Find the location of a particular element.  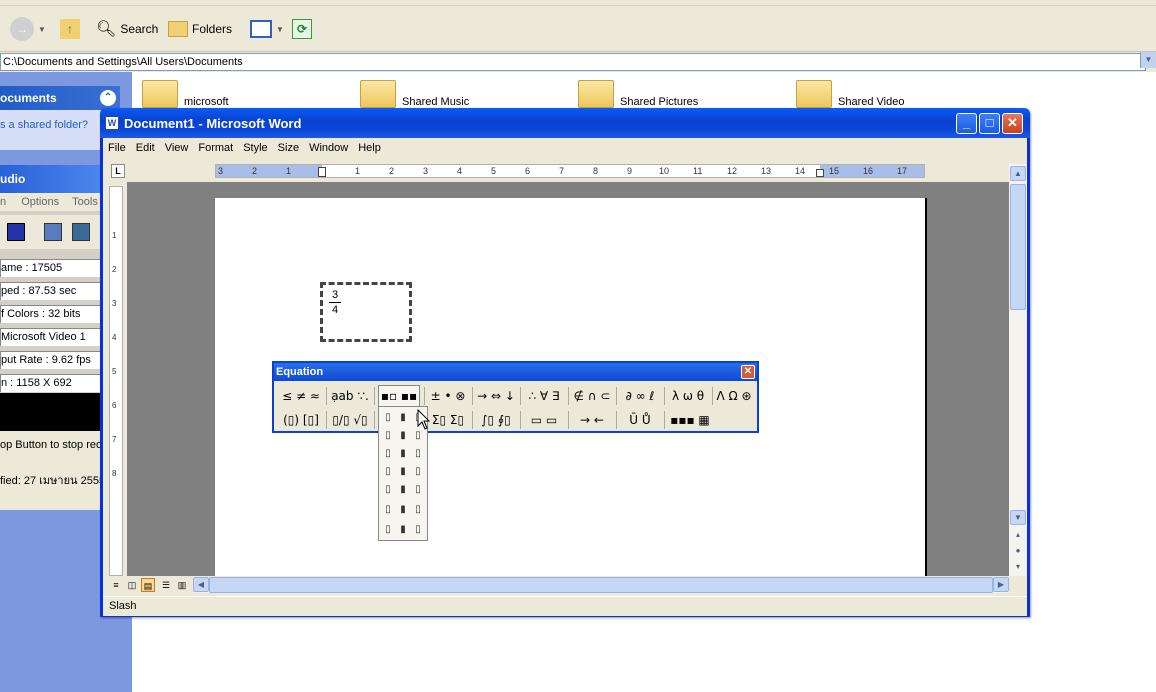

horizontal-scrollbar: ◀ ▶ is located at coordinates (601, 585).